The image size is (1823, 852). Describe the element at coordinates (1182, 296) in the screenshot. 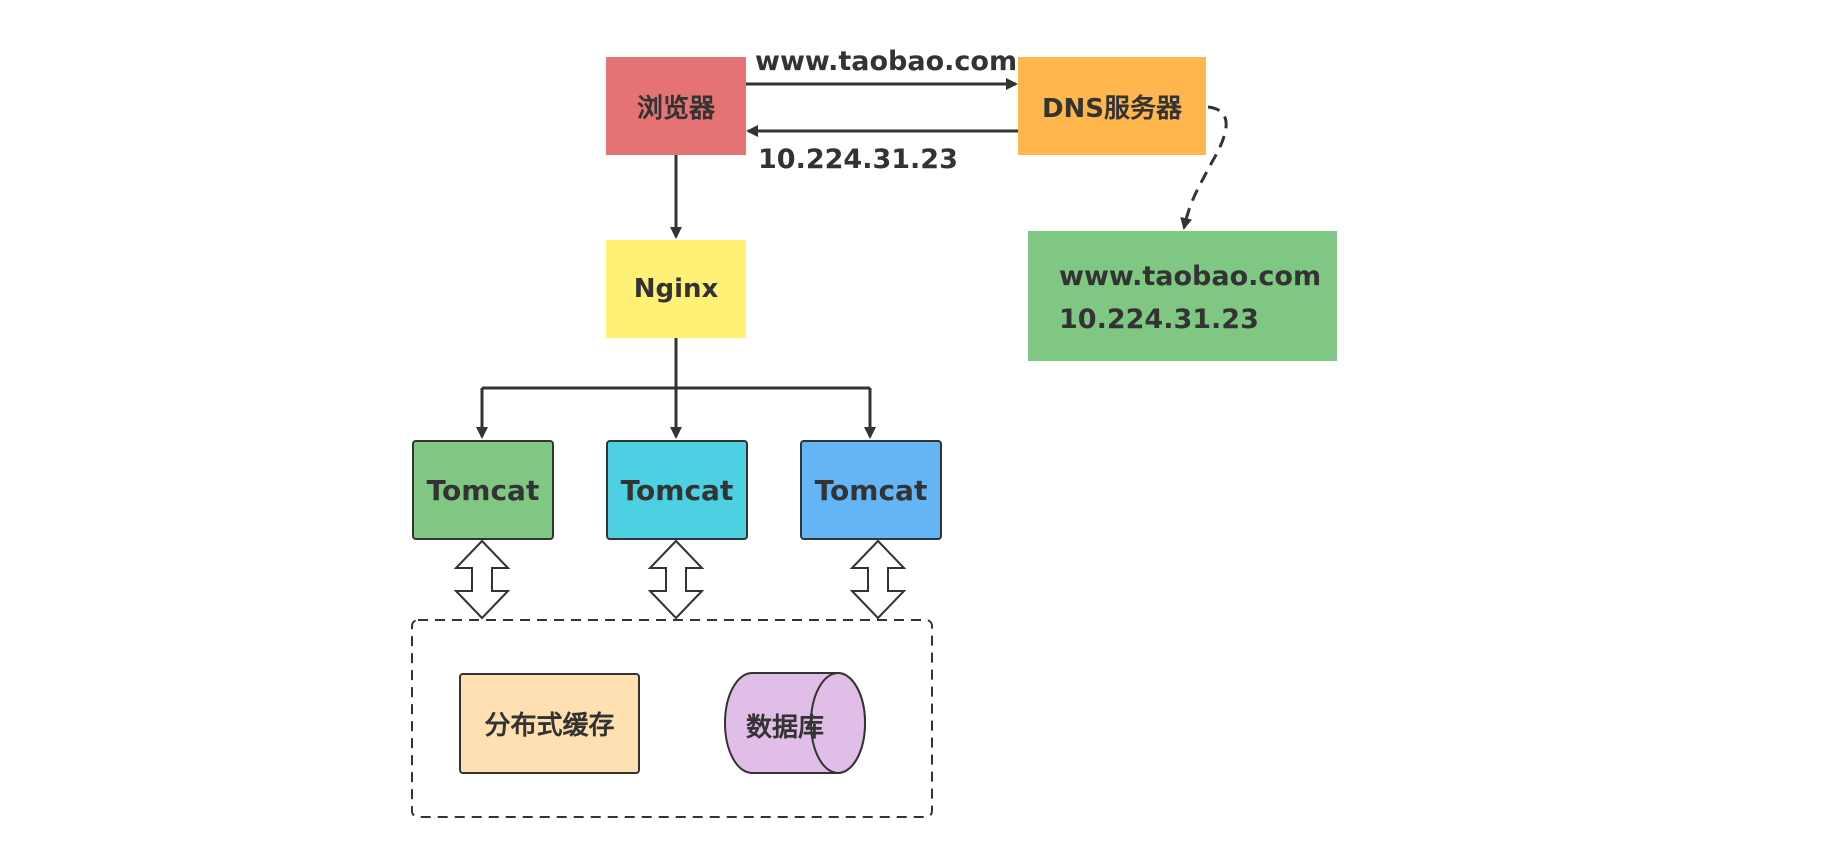

I see `dns-record-node: www.taobao.com 10.224.31.23` at that location.